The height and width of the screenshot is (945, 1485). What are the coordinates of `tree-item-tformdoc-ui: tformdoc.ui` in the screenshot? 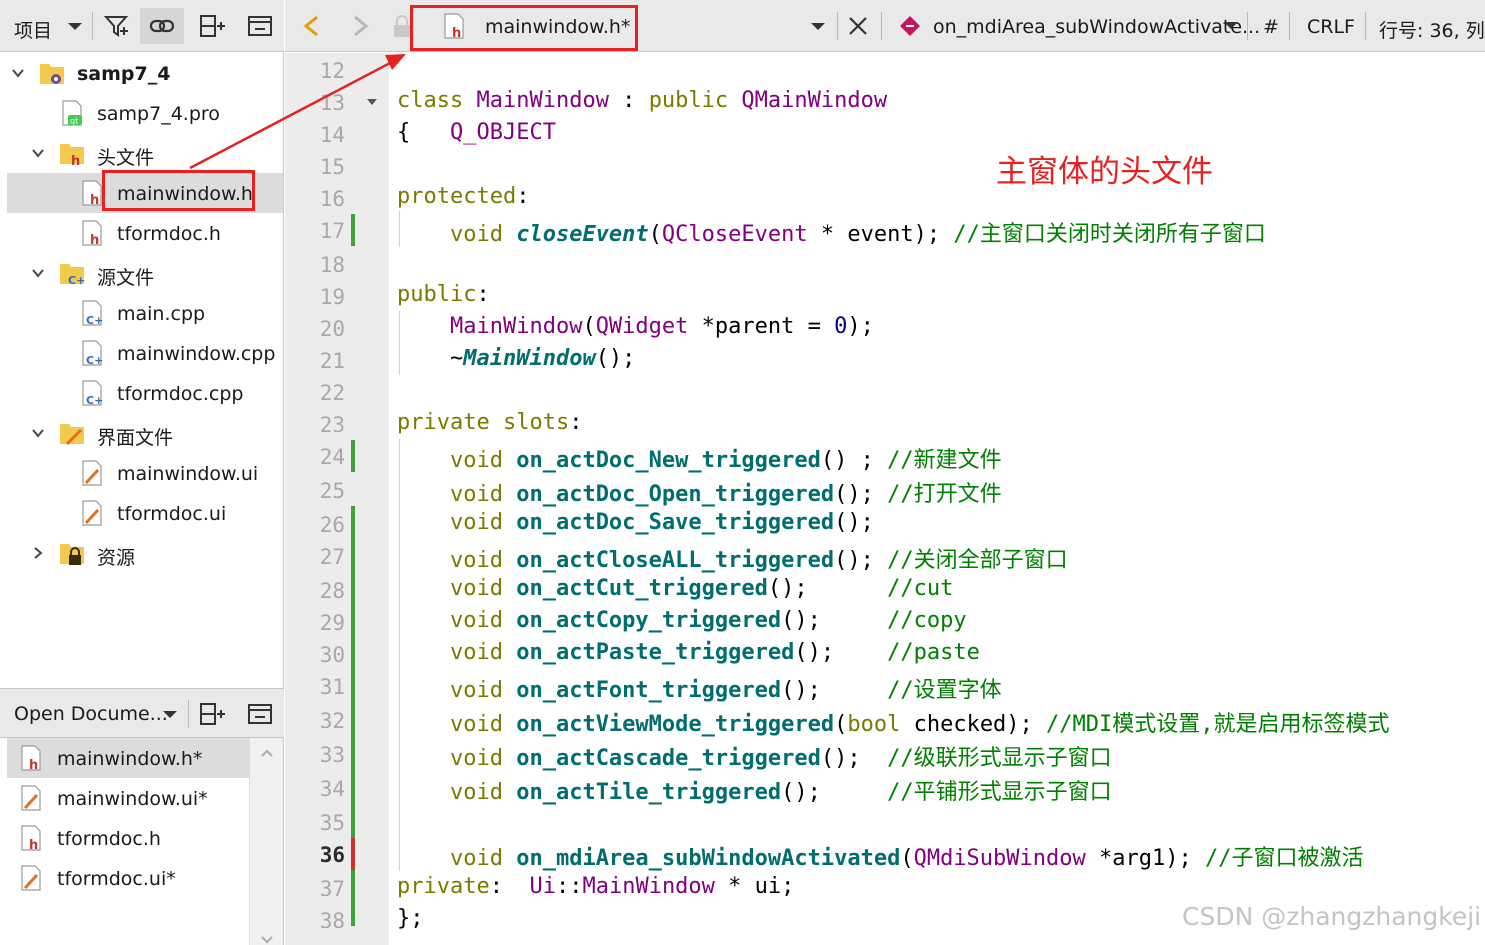 It's located at (145, 513).